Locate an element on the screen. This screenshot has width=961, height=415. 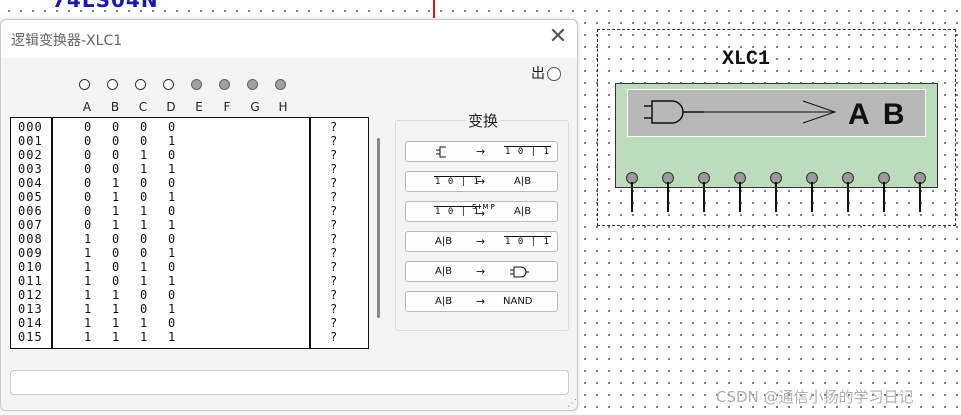
expression-to-nand-button: A|B → NAND is located at coordinates (481, 301).